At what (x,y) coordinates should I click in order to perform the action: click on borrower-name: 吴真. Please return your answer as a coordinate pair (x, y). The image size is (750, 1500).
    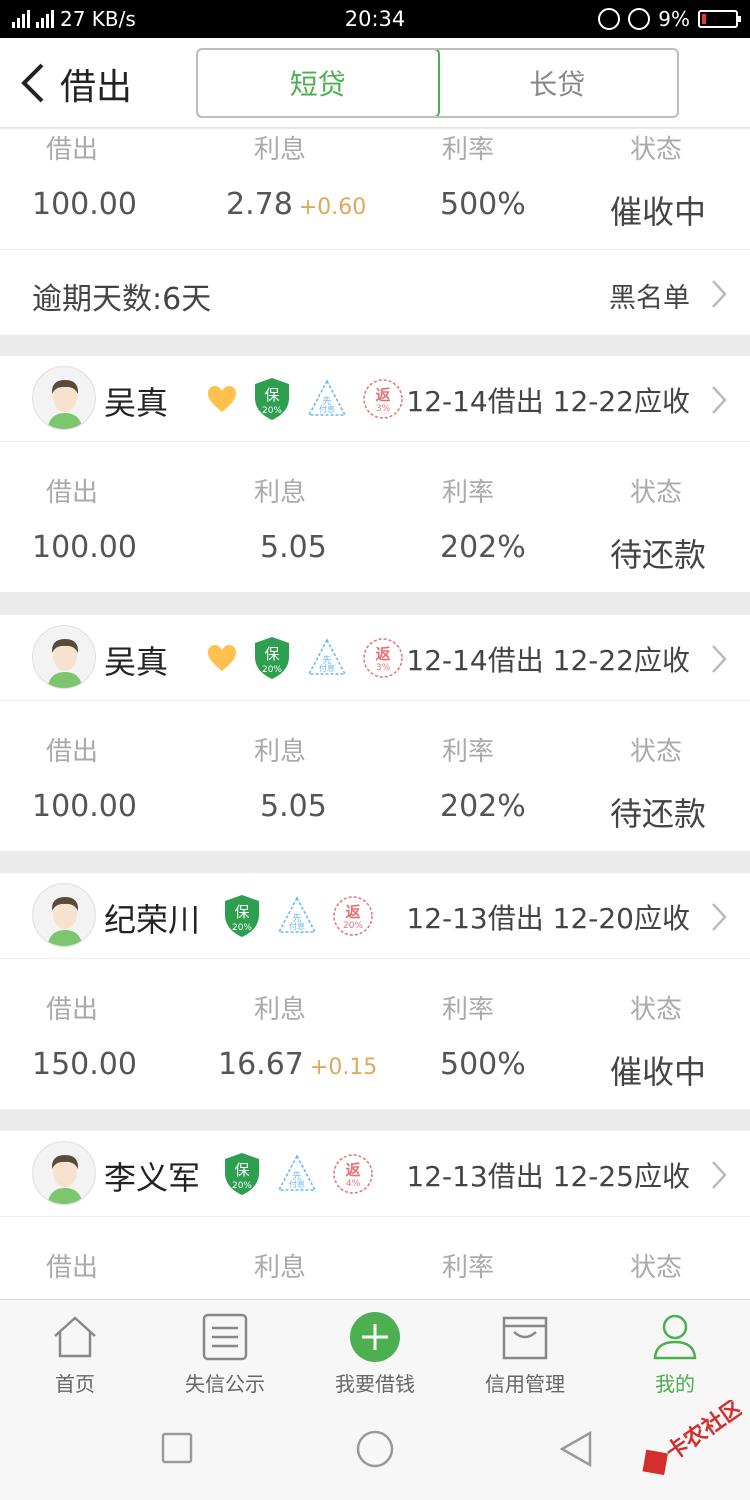
    Looking at the image, I should click on (136, 662).